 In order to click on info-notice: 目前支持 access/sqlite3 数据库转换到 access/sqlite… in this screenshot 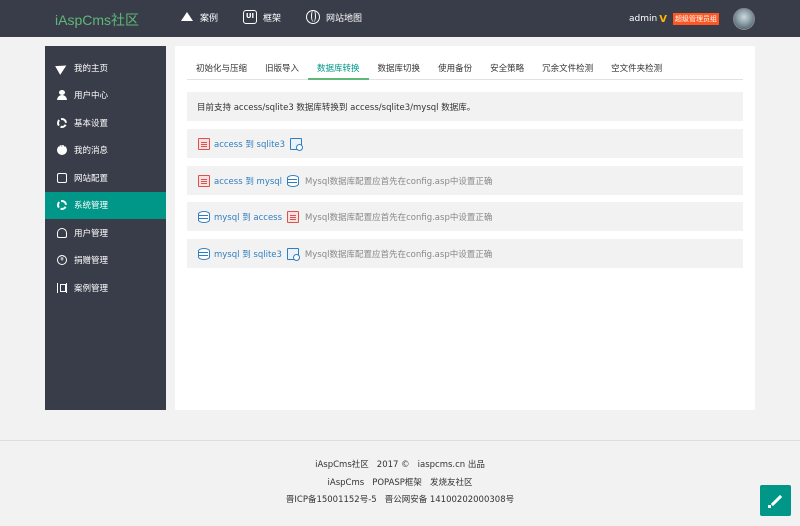, I will do `click(465, 106)`.